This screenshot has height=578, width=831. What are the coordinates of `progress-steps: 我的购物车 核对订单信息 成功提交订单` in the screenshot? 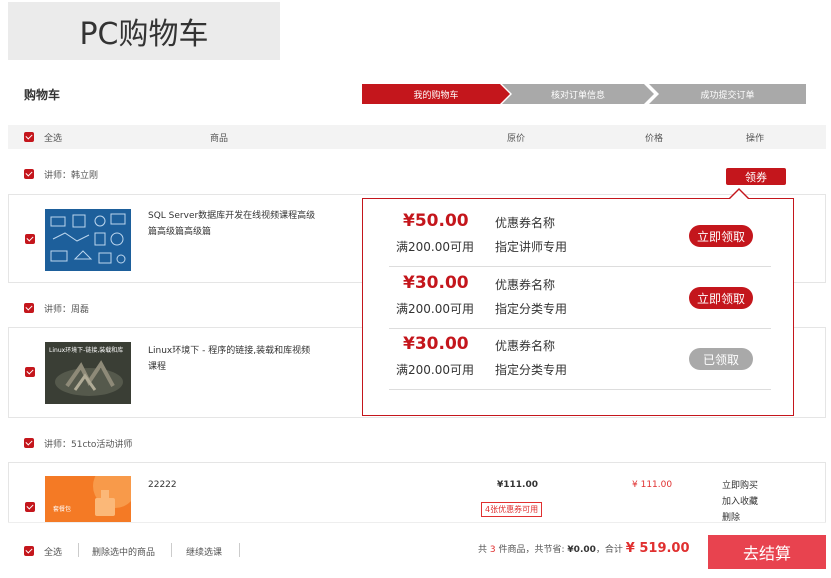 It's located at (584, 94).